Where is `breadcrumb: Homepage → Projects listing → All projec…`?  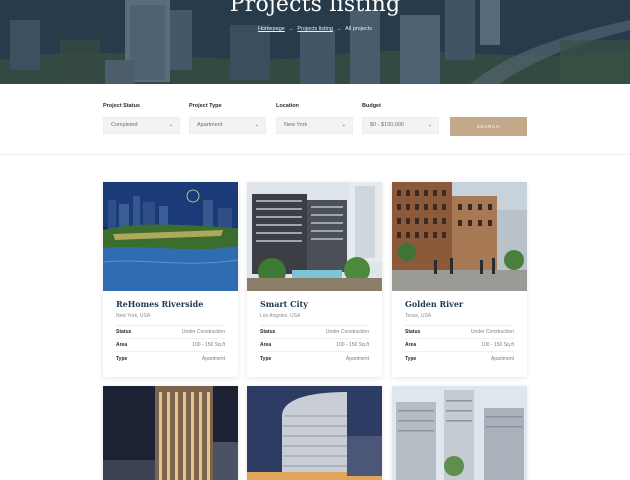 breadcrumb: Homepage → Projects listing → All projec… is located at coordinates (315, 29).